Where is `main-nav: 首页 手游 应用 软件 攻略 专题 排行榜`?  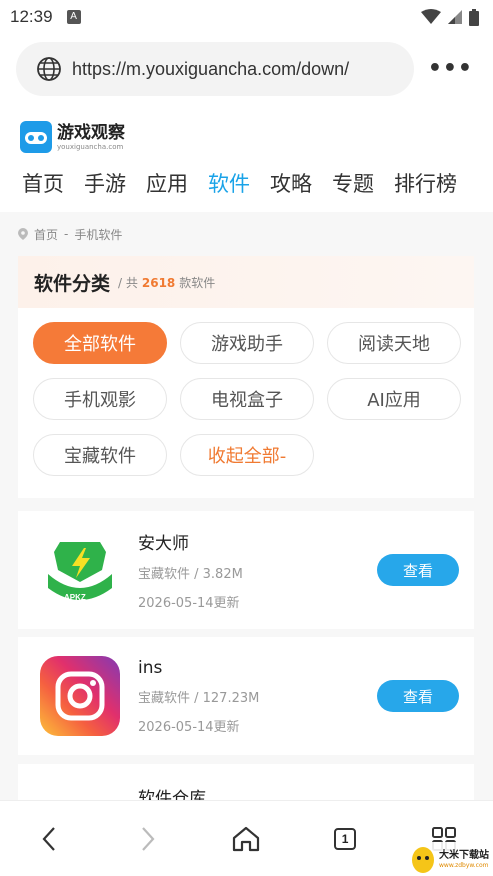 main-nav: 首页 手游 应用 软件 攻略 专题 排行榜 is located at coordinates (246, 183).